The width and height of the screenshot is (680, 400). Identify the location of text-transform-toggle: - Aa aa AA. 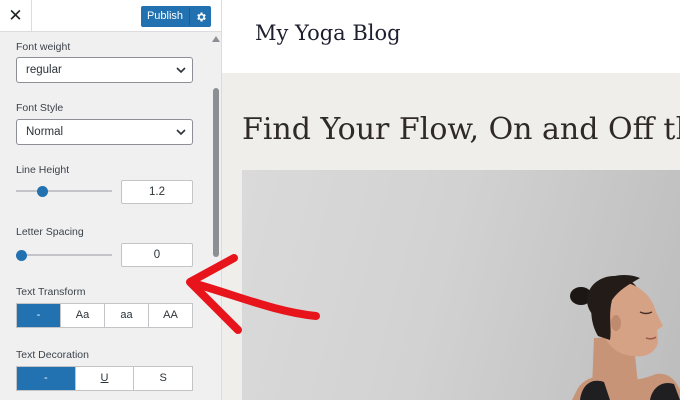
(104, 315).